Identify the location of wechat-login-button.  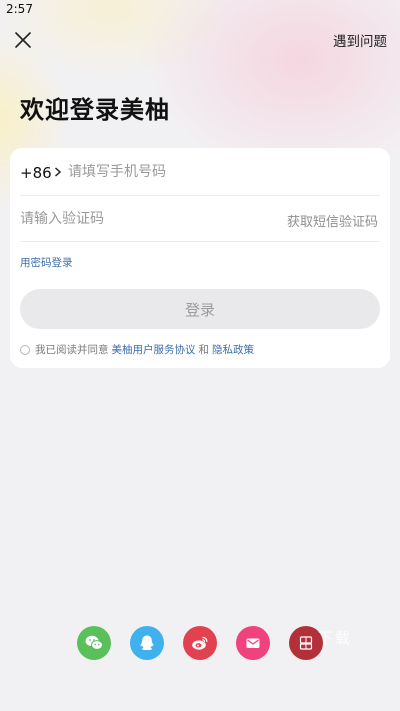
(94, 643).